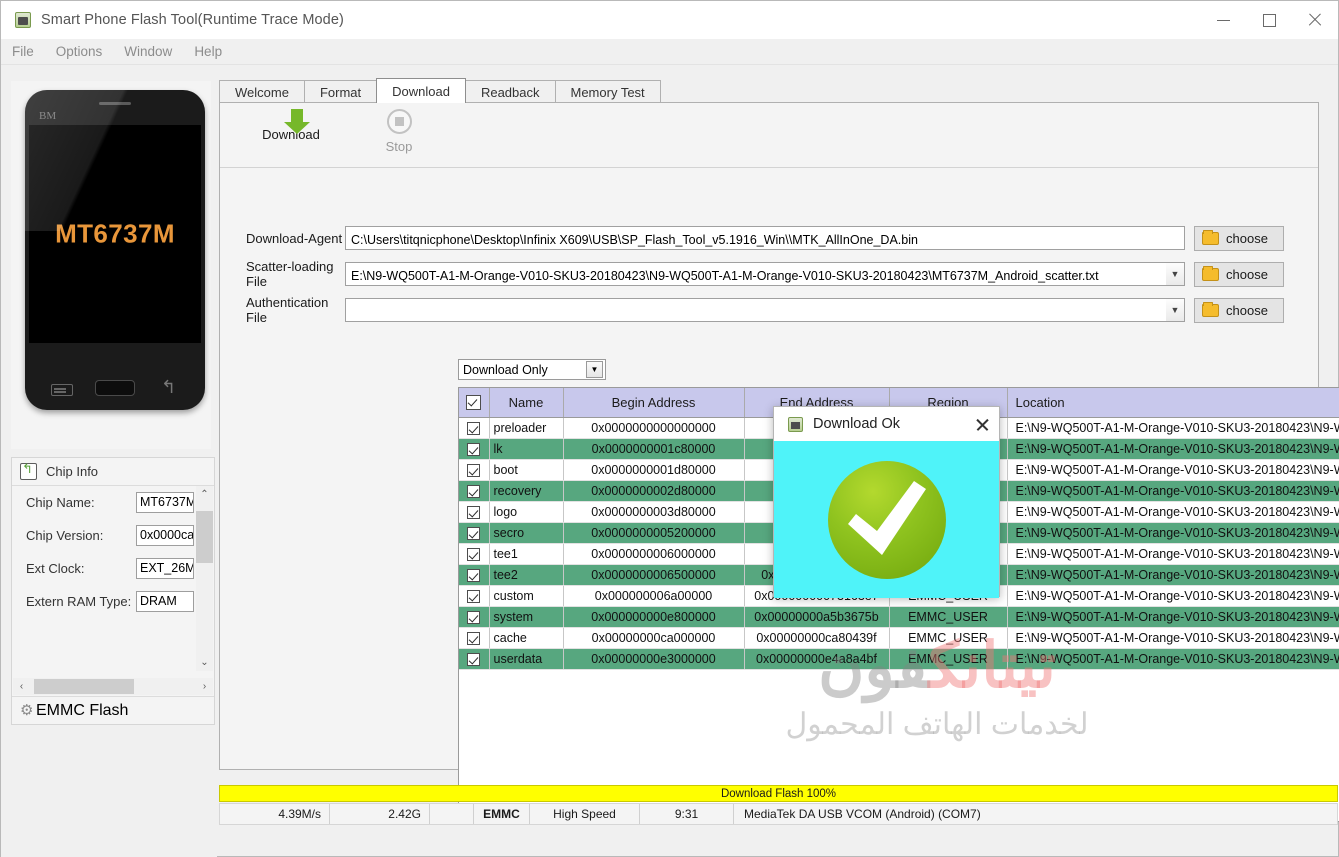 This screenshot has height=857, width=1339. I want to click on select-all-checkbox, so click(474, 403).